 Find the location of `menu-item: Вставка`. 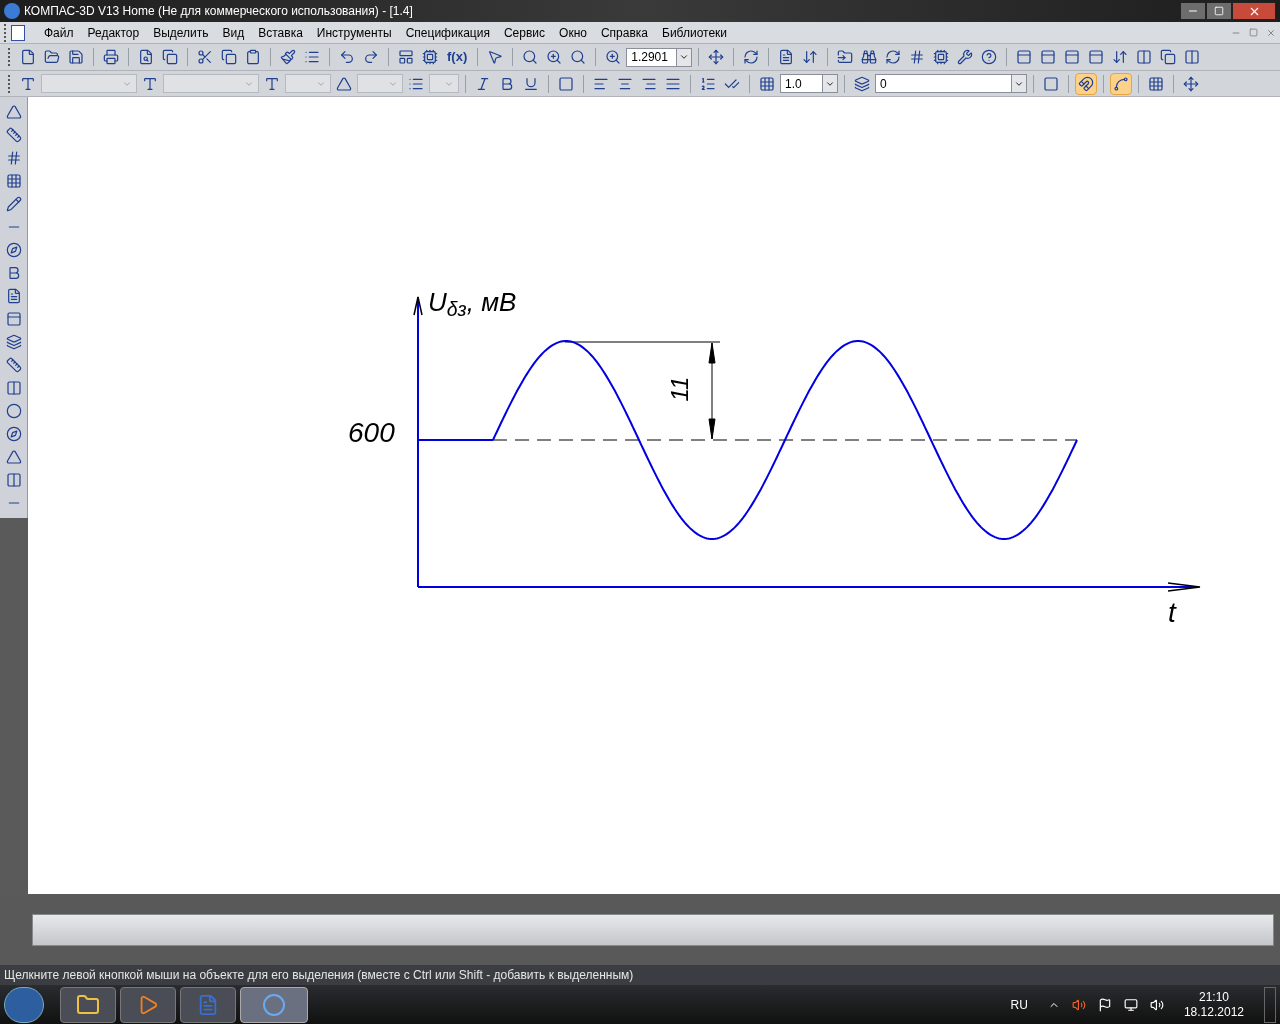

menu-item: Вставка is located at coordinates (280, 32).